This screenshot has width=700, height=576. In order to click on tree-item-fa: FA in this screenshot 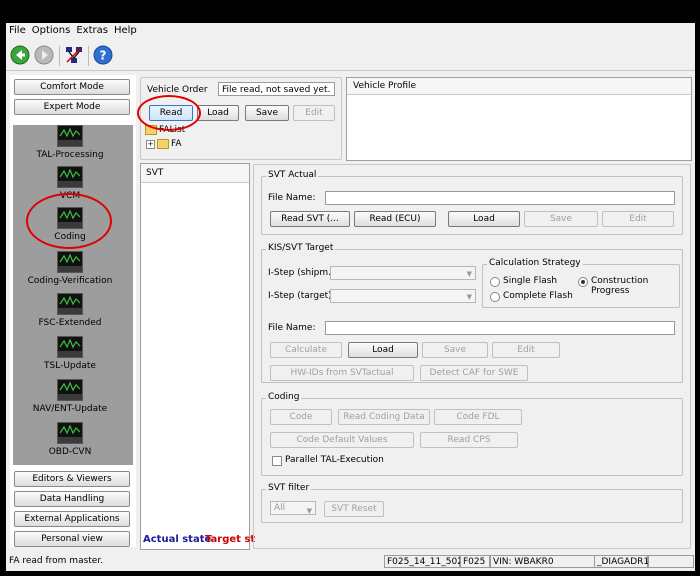, I will do `click(176, 144)`.